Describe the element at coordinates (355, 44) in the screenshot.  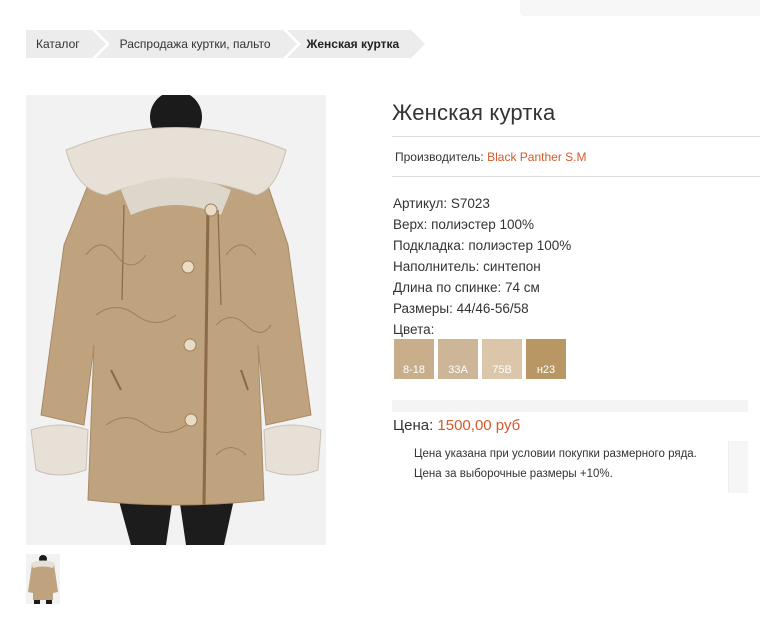
I see `breadcrumb-item-current: Женская куртка` at that location.